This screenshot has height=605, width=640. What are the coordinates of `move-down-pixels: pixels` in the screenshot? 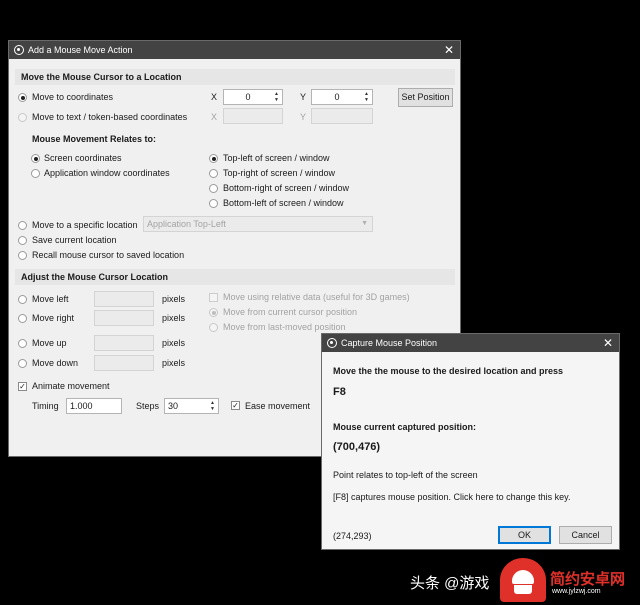 It's located at (174, 363).